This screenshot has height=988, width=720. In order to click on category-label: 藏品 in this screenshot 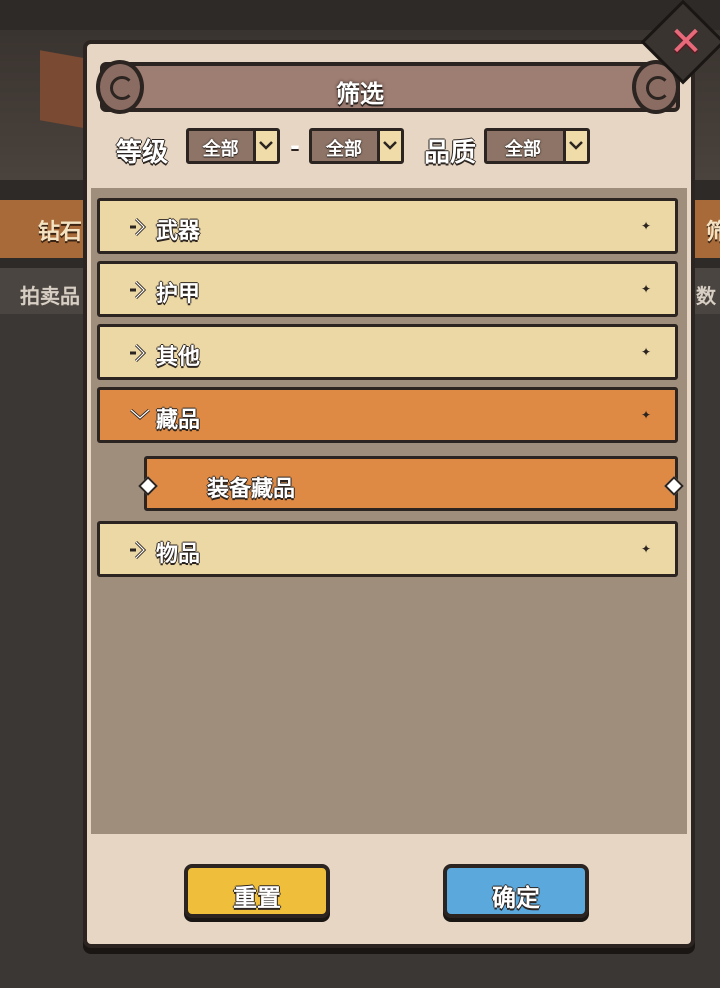, I will do `click(178, 420)`.